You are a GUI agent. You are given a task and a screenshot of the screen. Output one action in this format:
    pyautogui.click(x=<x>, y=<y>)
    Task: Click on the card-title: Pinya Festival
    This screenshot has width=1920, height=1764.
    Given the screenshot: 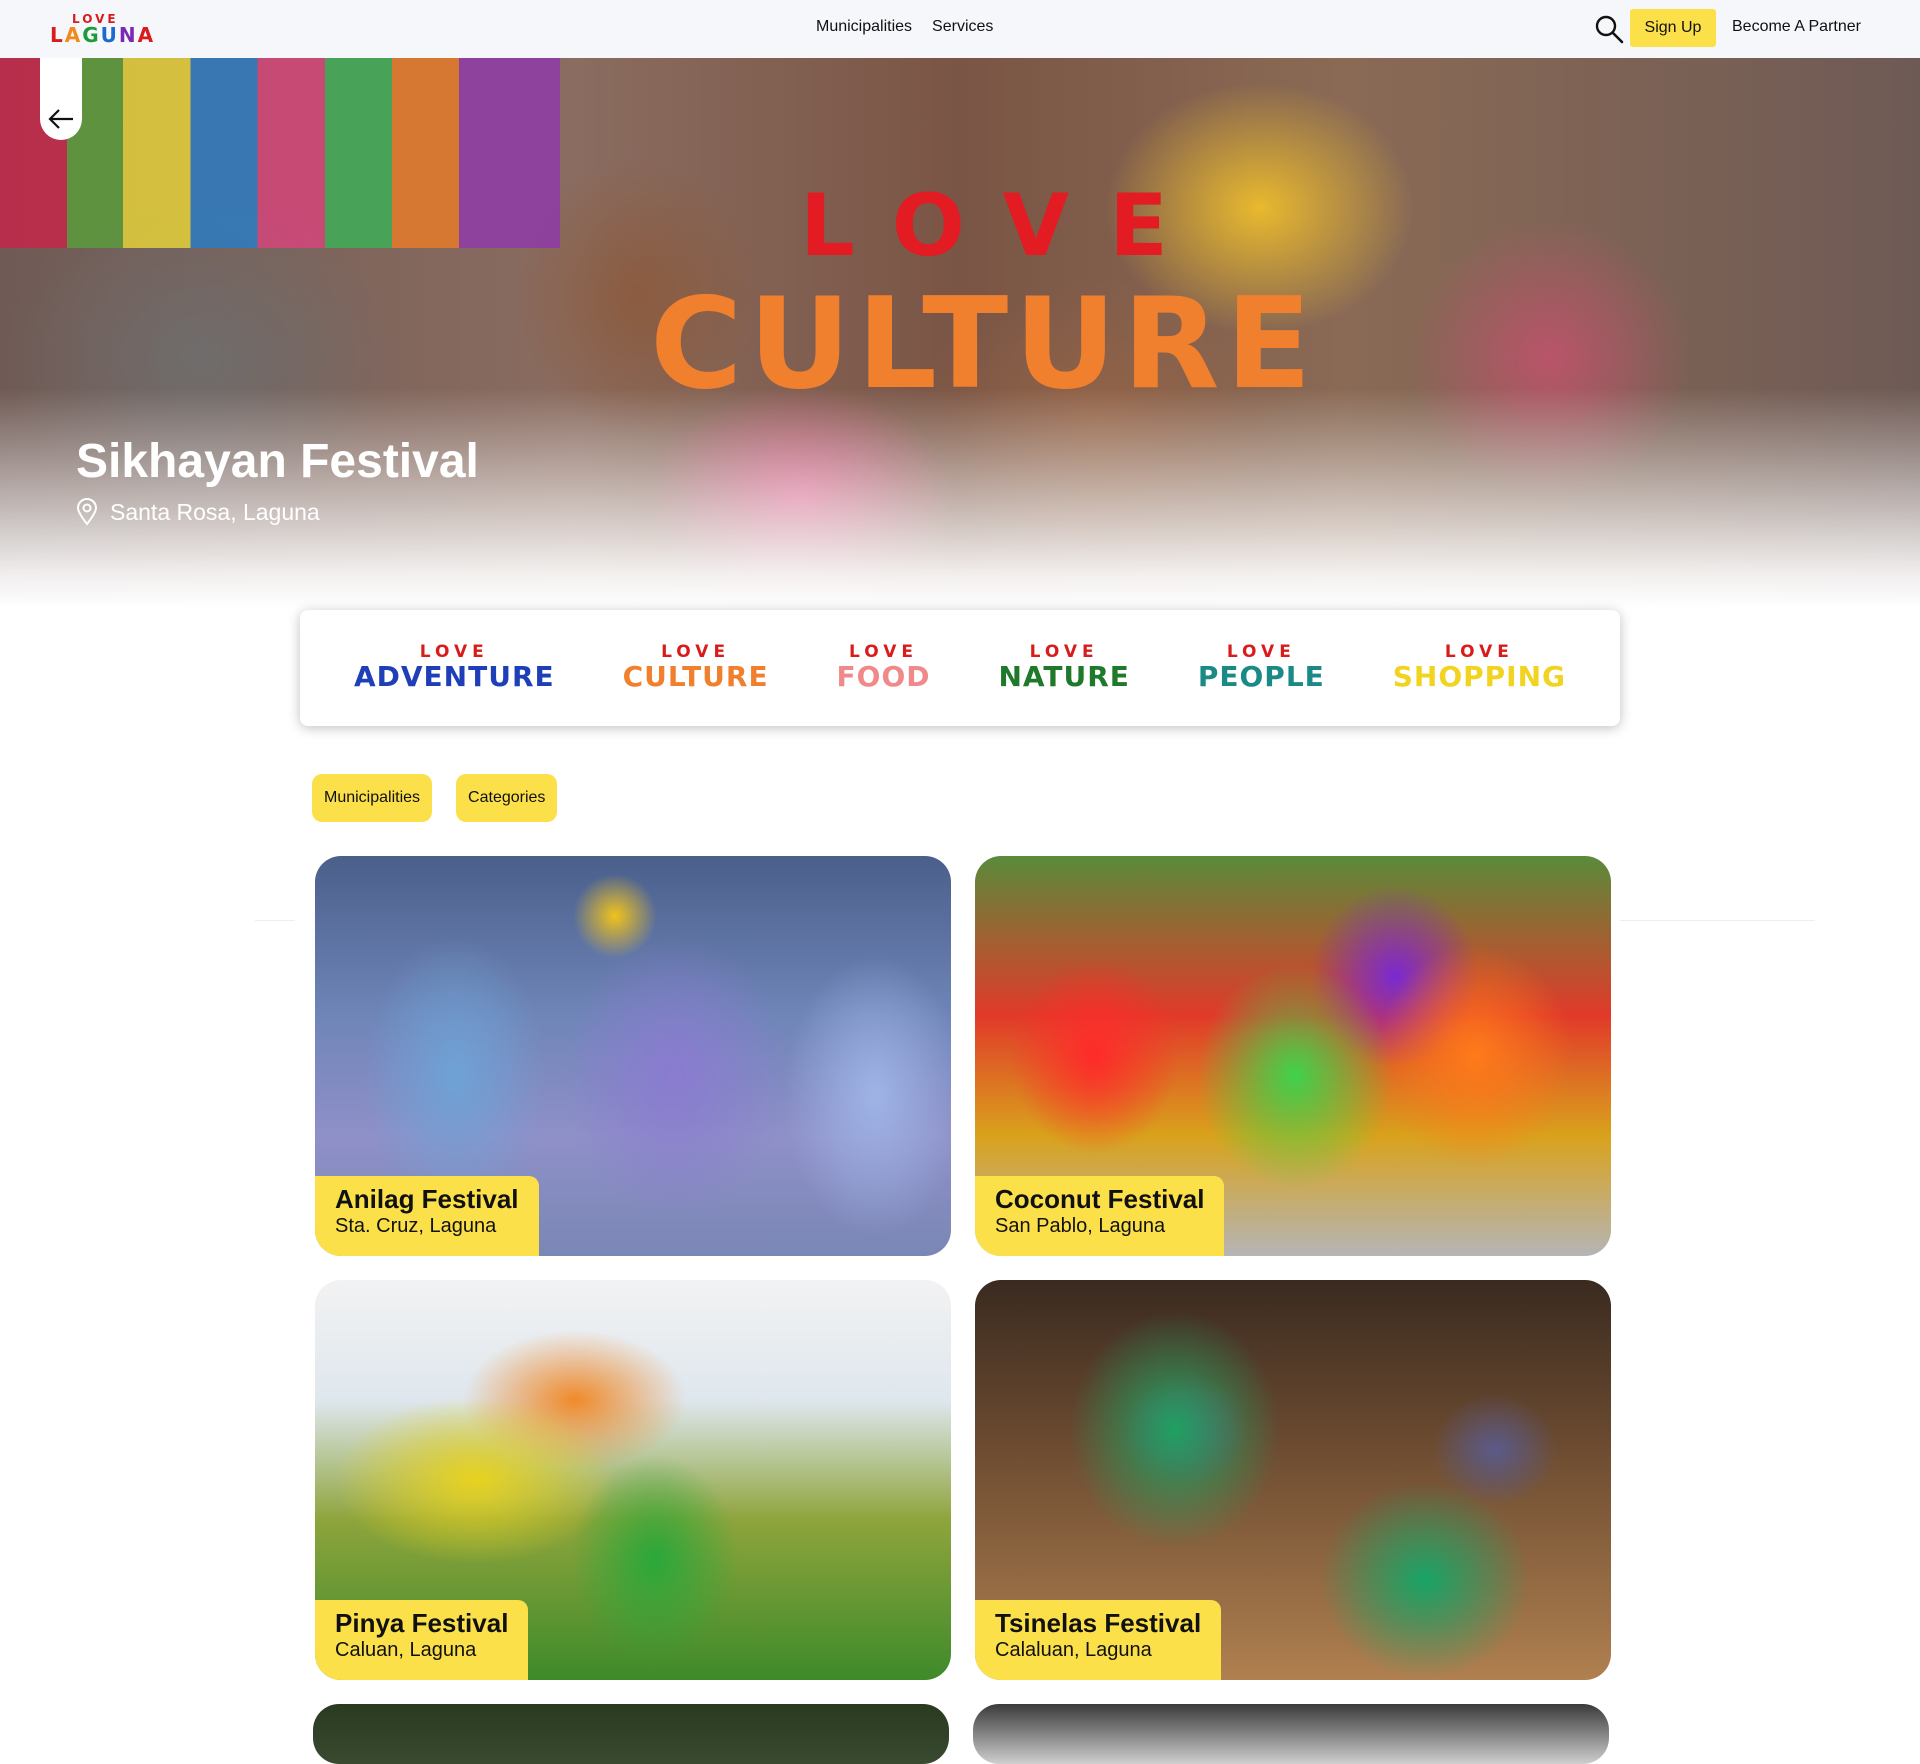 What is the action you would take?
    pyautogui.click(x=422, y=1623)
    